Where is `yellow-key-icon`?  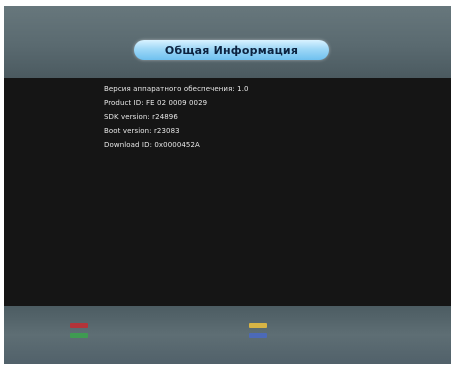 yellow-key-icon is located at coordinates (258, 325).